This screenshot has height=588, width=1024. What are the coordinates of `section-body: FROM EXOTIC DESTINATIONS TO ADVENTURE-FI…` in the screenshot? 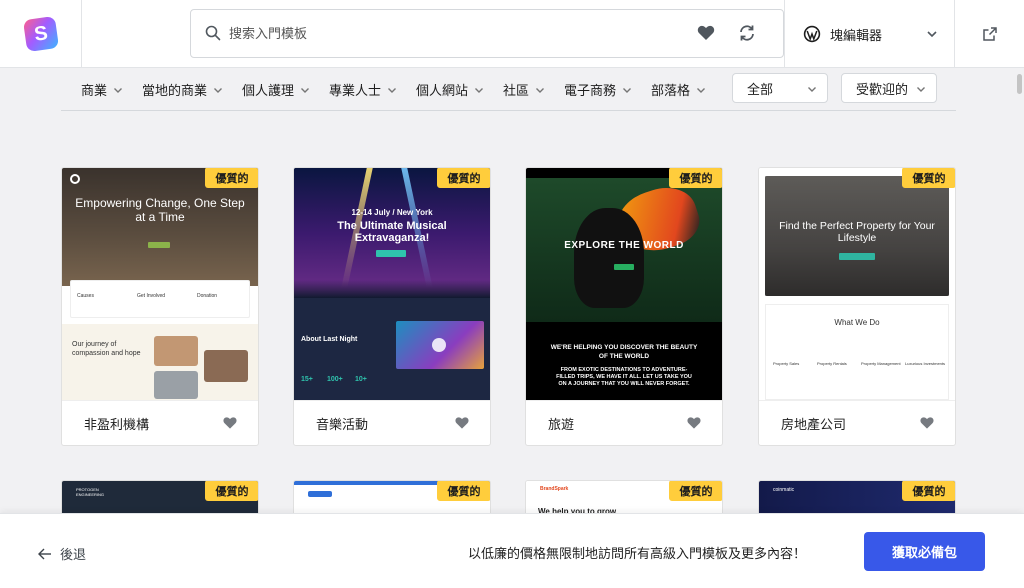 It's located at (624, 377).